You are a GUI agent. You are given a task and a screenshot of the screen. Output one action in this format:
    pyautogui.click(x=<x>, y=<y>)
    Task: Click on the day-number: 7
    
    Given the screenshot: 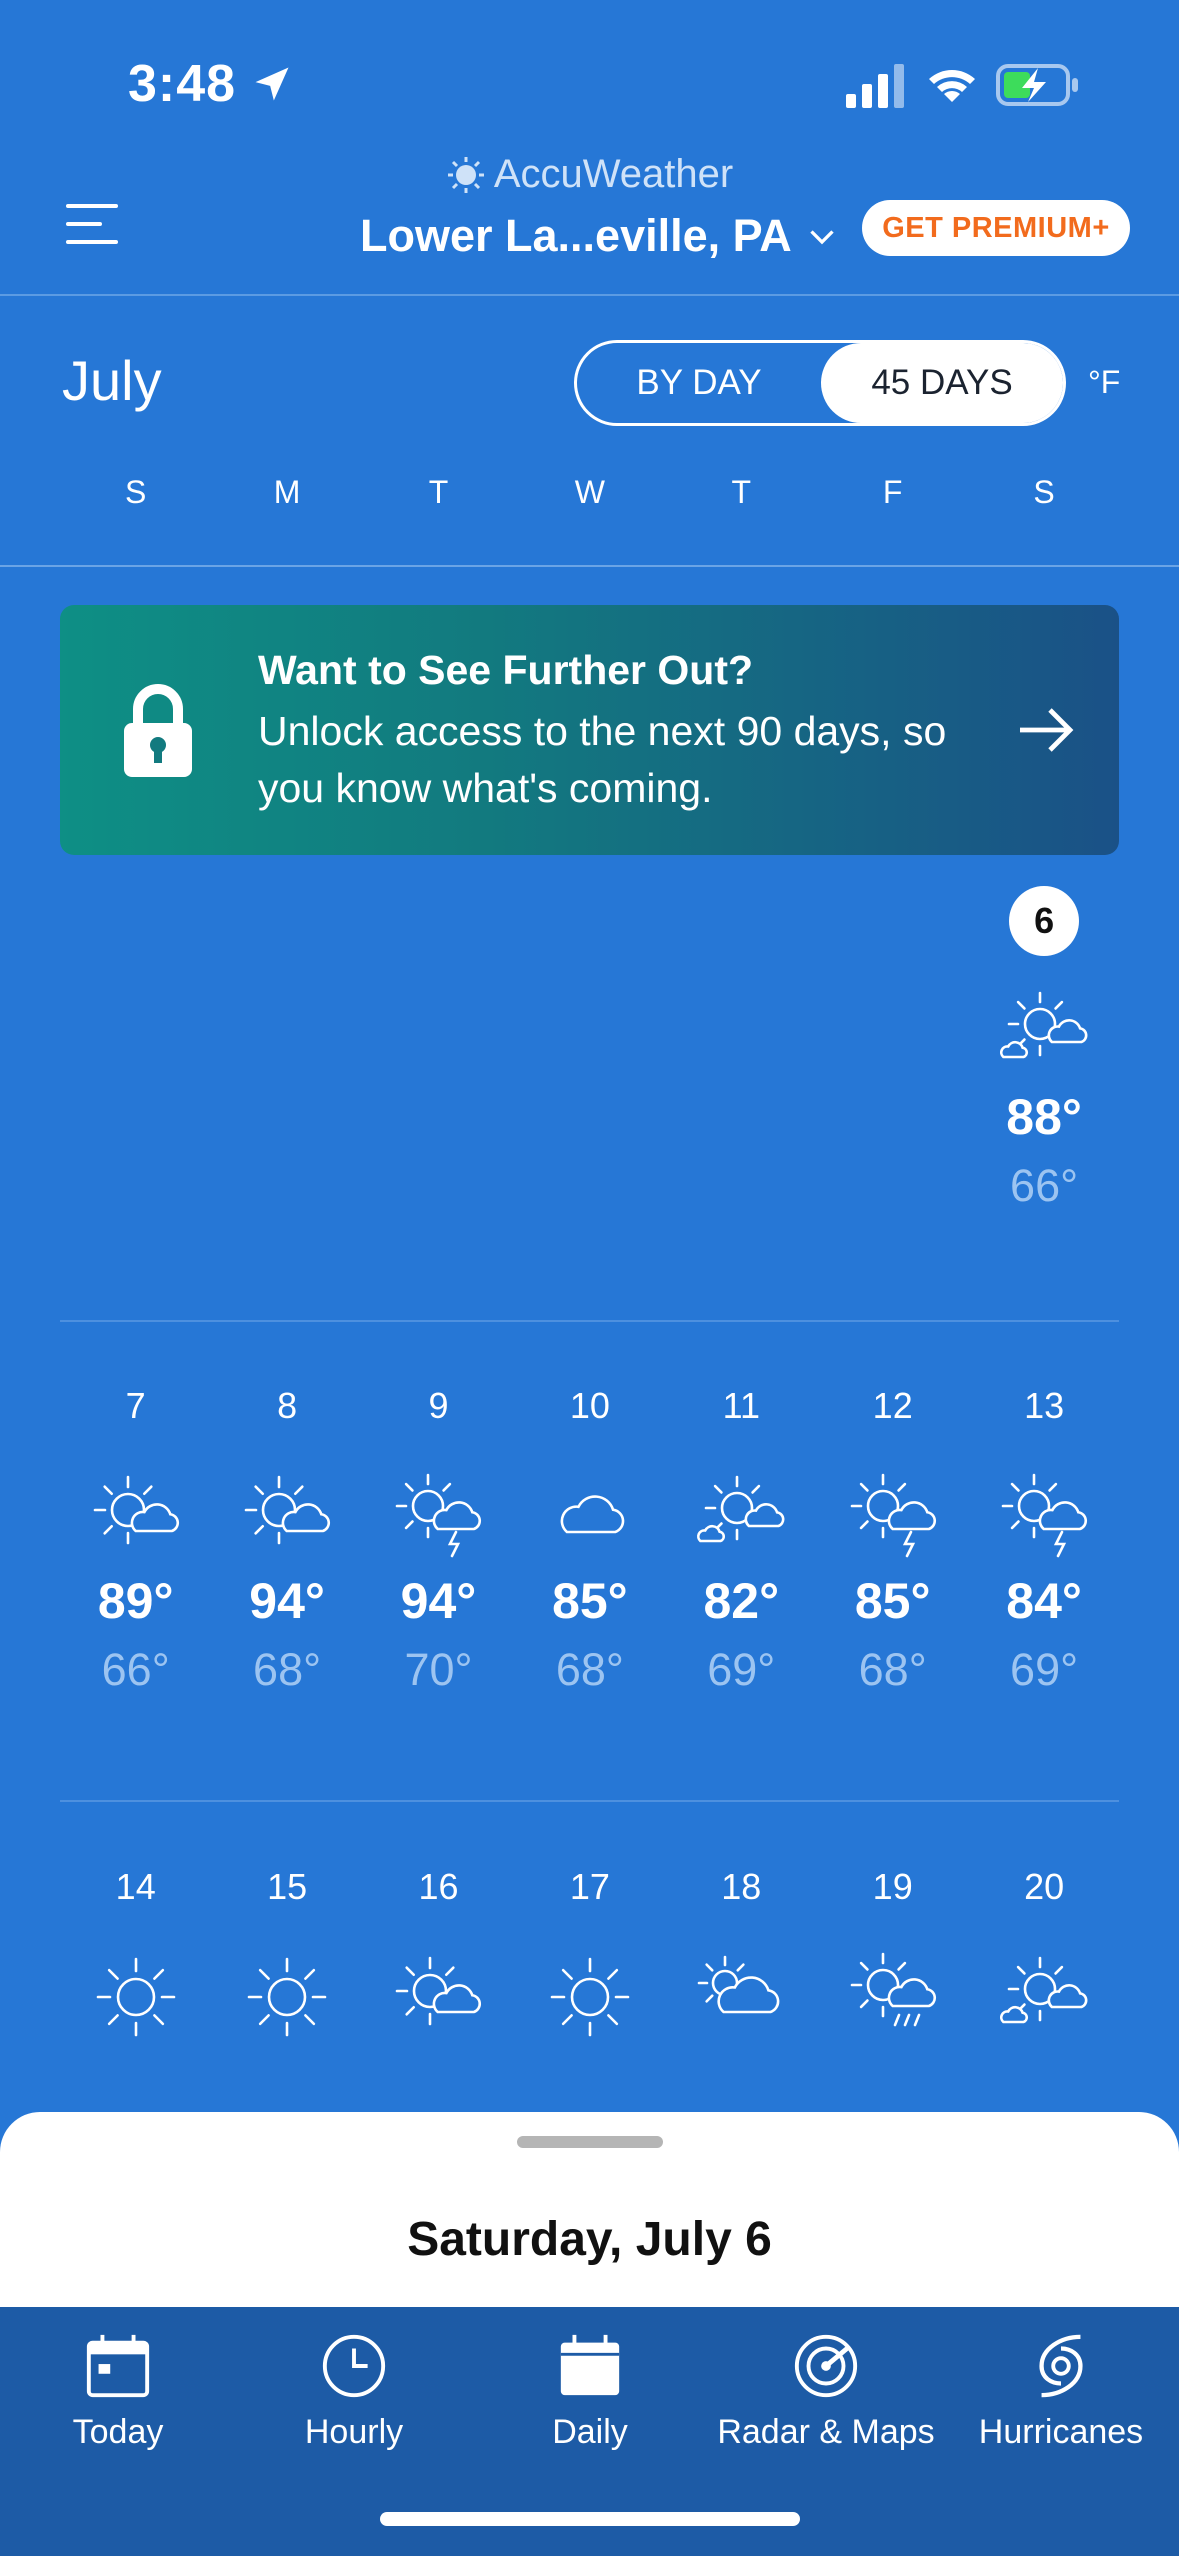 What is the action you would take?
    pyautogui.click(x=135, y=1405)
    